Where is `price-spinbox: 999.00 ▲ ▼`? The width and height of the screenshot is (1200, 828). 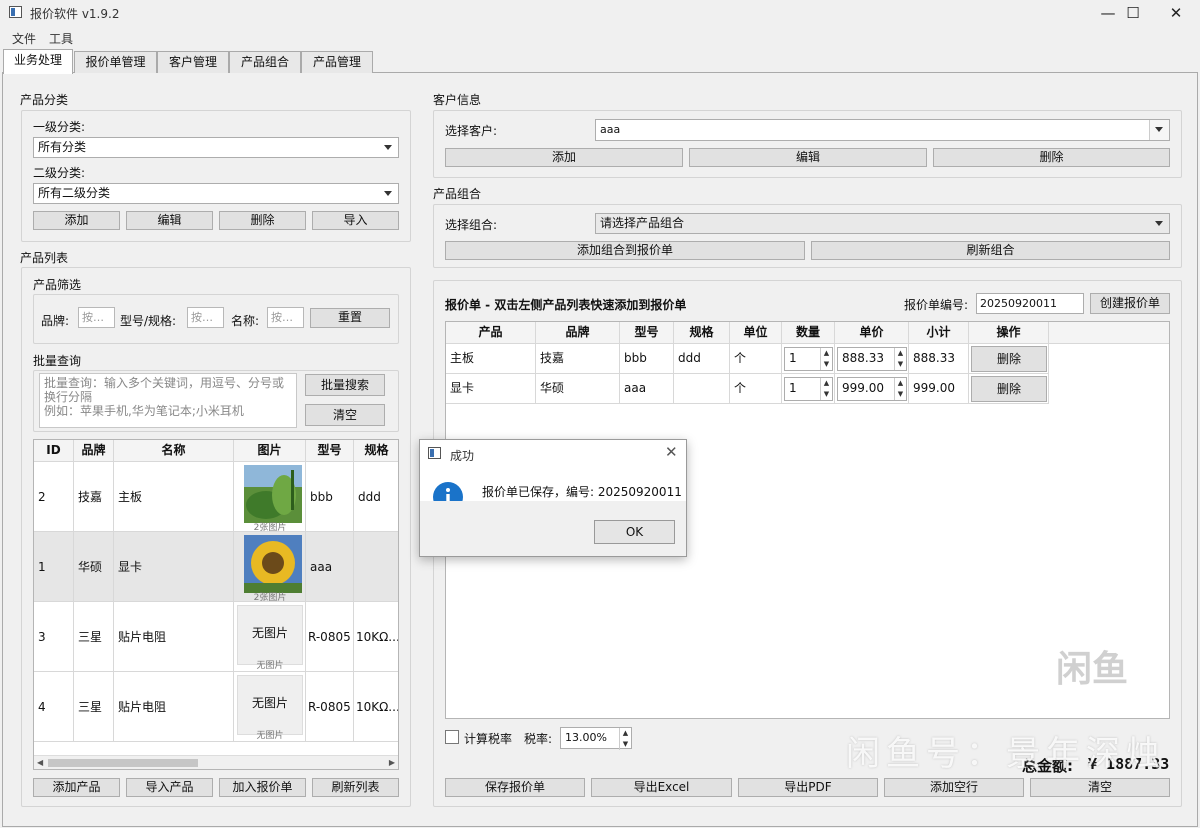
price-spinbox: 999.00 ▲ ▼ is located at coordinates (872, 389).